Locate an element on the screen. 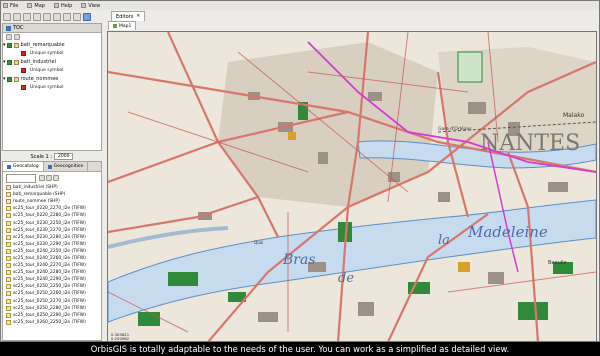 Image resolution: width=600 pixels, height=356 pixels. file-label: sc25_tour_0250_2290_l2e (TIFW) is located at coordinates (49, 315).